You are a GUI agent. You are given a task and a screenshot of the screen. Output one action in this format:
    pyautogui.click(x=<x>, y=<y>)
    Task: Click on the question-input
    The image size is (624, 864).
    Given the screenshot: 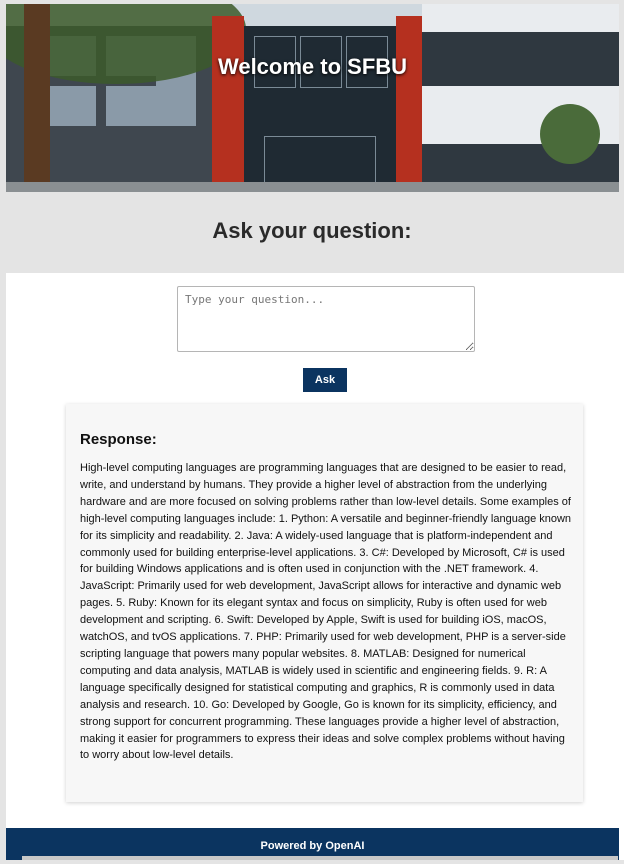 What is the action you would take?
    pyautogui.click(x=326, y=319)
    